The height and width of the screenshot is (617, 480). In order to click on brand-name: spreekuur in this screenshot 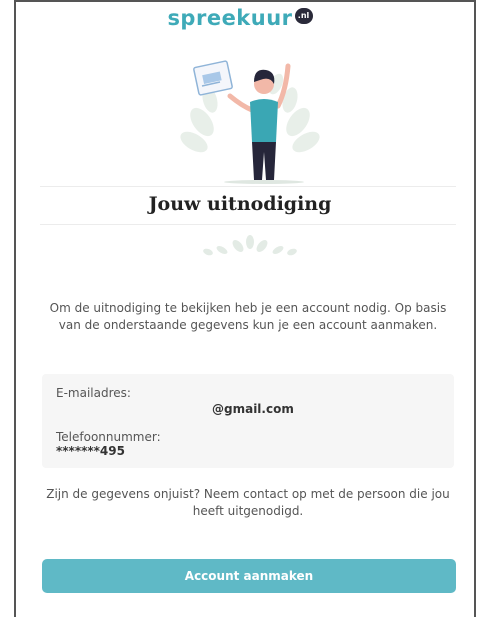, I will do `click(230, 18)`.